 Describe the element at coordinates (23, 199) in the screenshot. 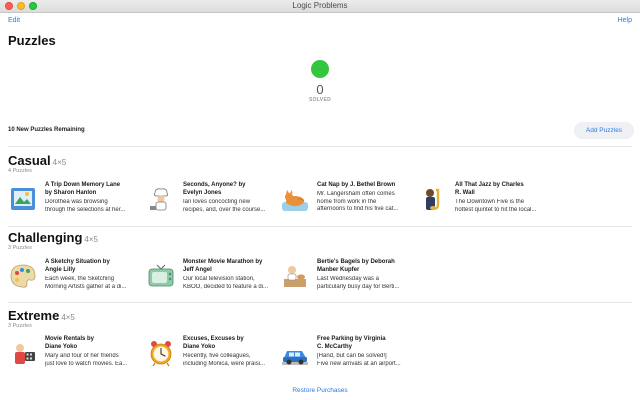

I see `photo-album-icon` at that location.